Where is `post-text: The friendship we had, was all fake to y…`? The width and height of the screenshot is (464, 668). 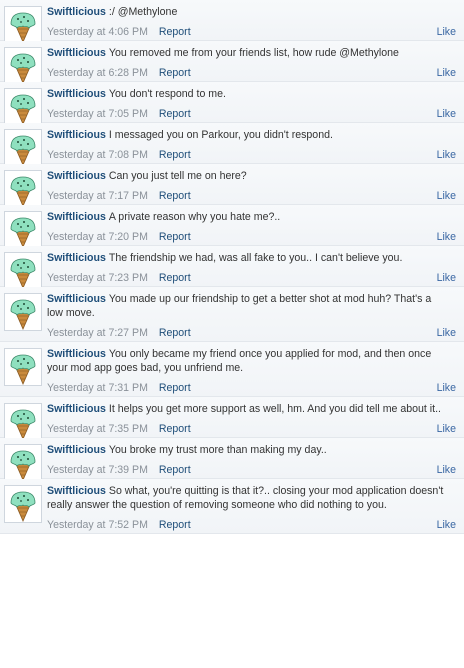 post-text: The friendship we had, was all fake to y… is located at coordinates (255, 258).